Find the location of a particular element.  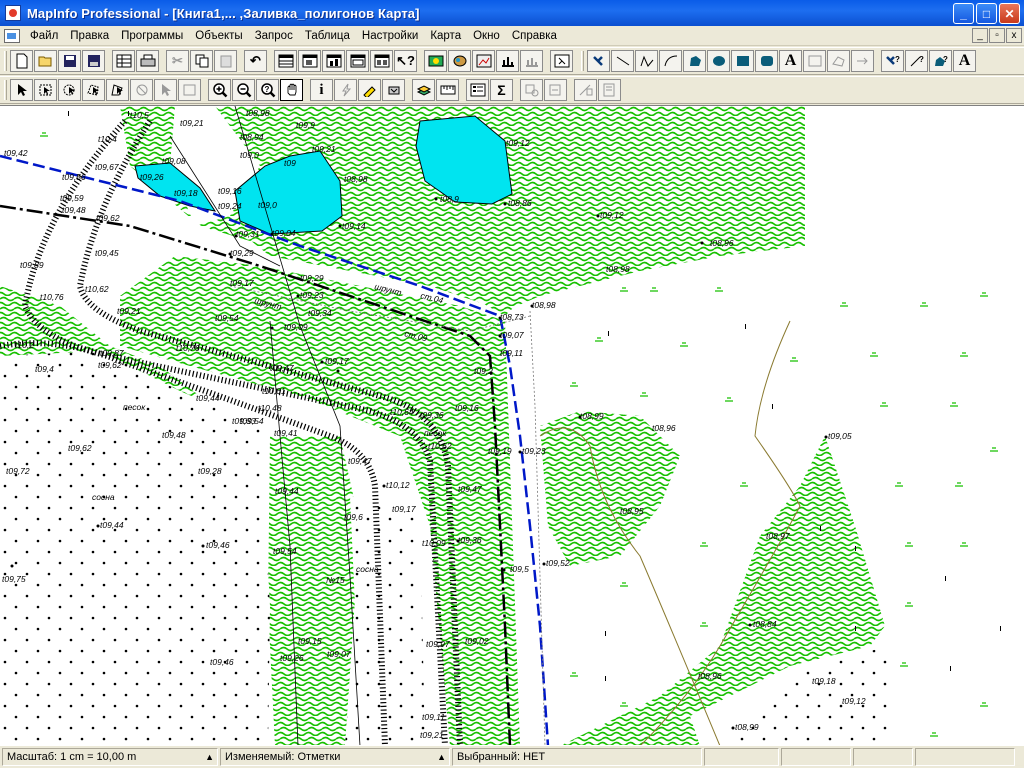

mdi-close-button: x is located at coordinates (1014, 35).